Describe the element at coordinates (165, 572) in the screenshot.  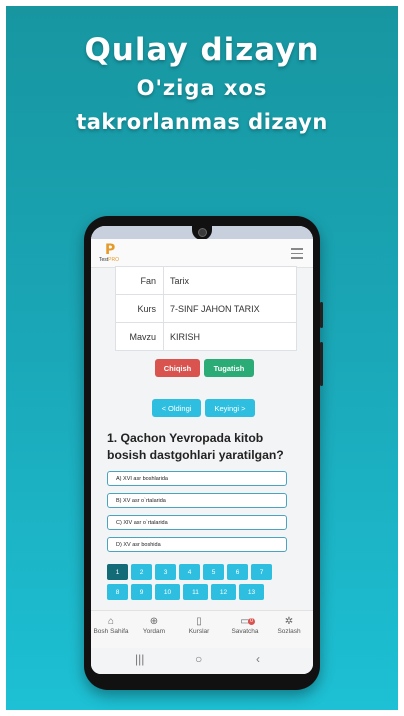
I see `page-button: 3` at that location.